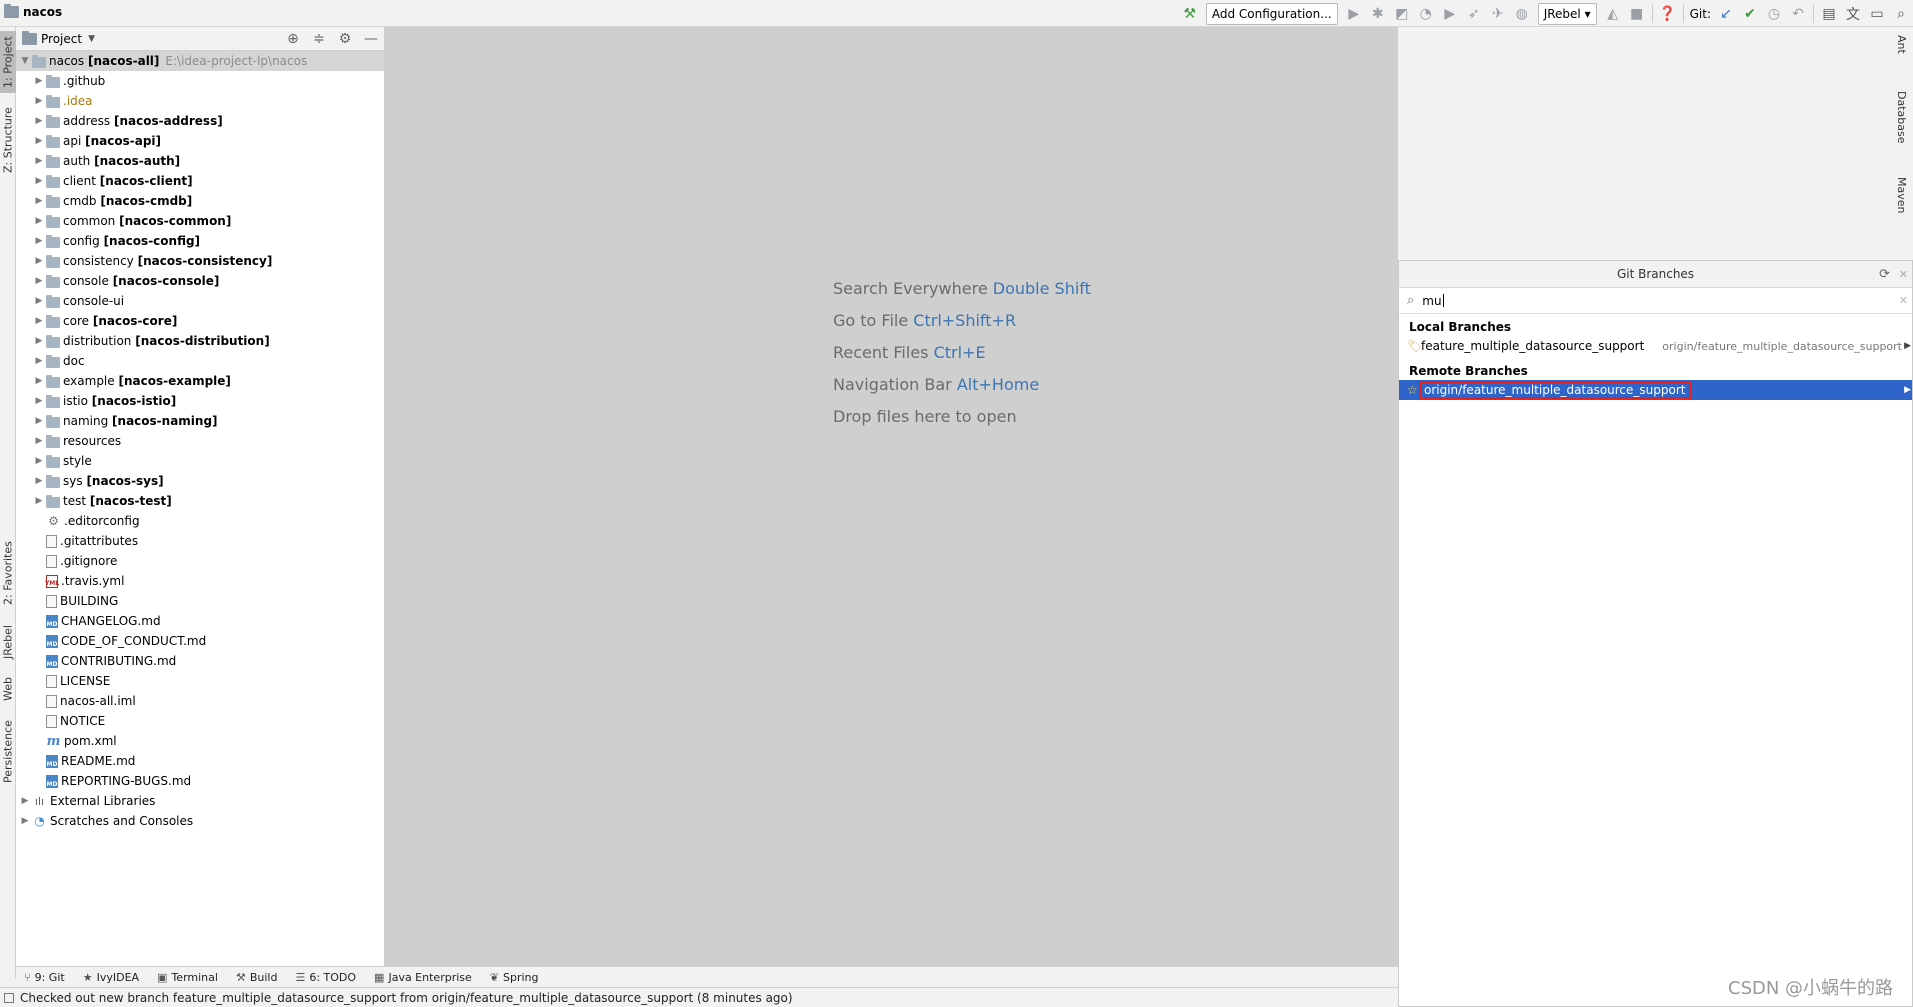  Describe the element at coordinates (200, 301) in the screenshot. I see `tree-item: ▶ console-ui` at that location.